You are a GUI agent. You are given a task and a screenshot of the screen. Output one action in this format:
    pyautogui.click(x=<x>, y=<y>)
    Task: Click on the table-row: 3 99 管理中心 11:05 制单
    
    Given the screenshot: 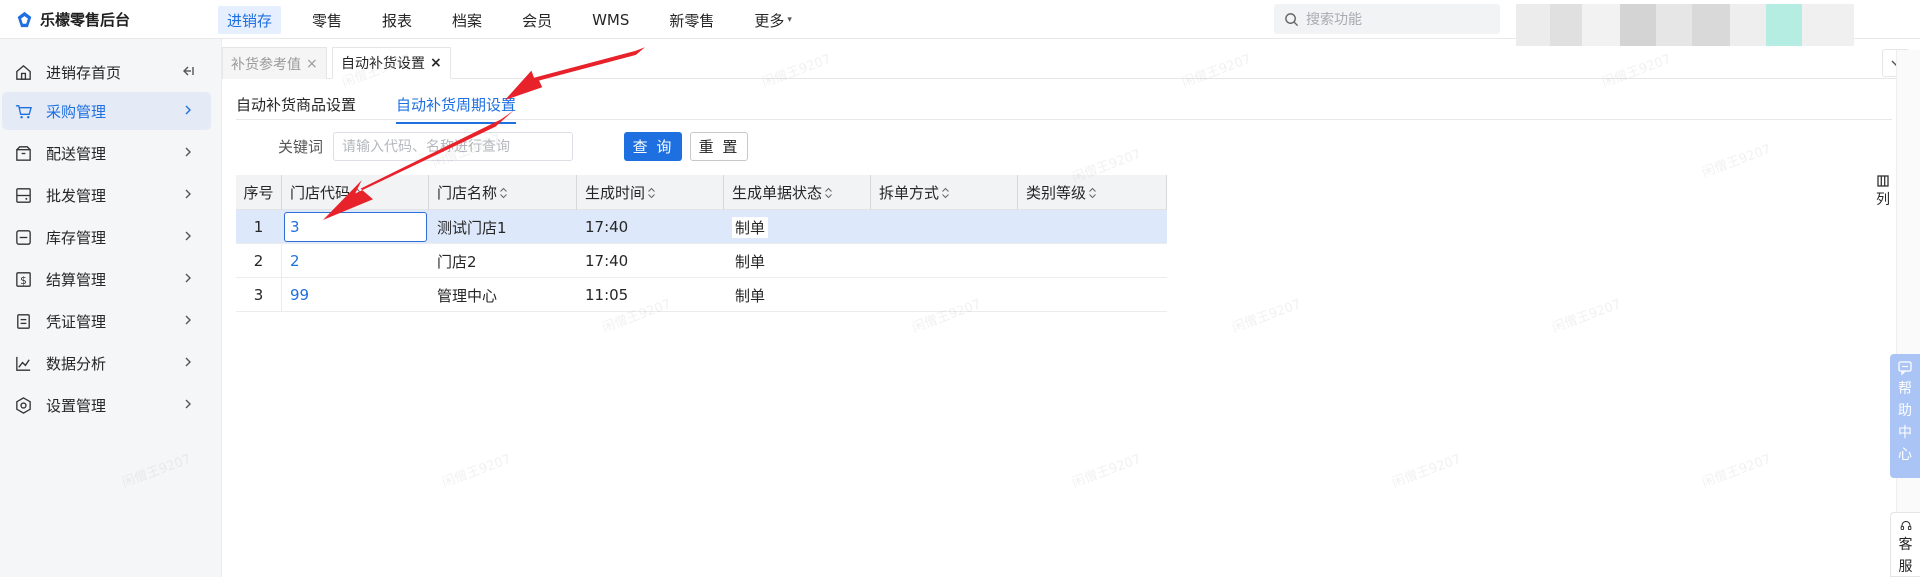 What is the action you would take?
    pyautogui.click(x=701, y=295)
    